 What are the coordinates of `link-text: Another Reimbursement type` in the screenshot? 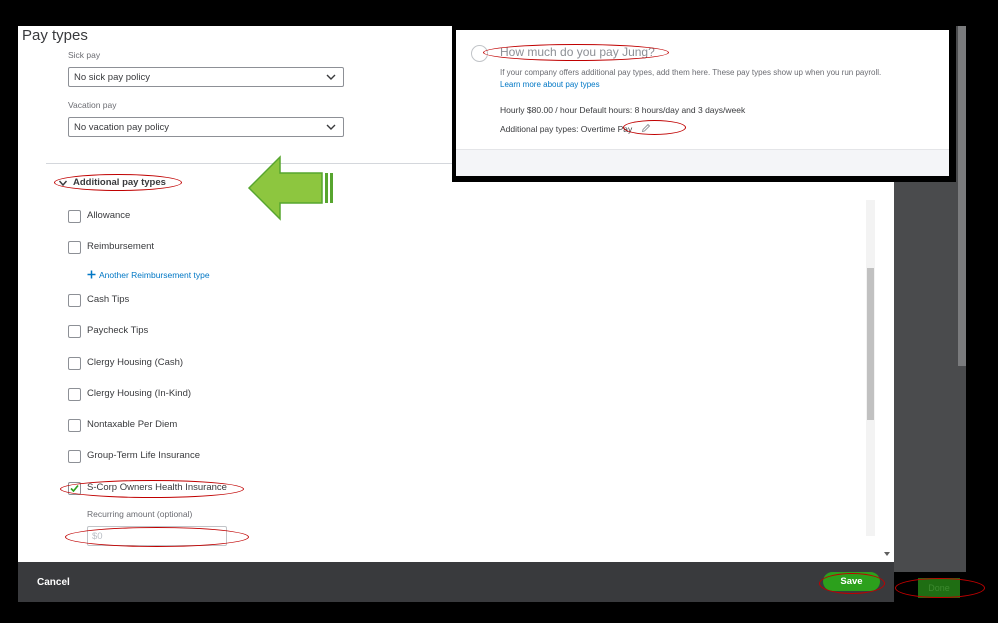 It's located at (154, 275).